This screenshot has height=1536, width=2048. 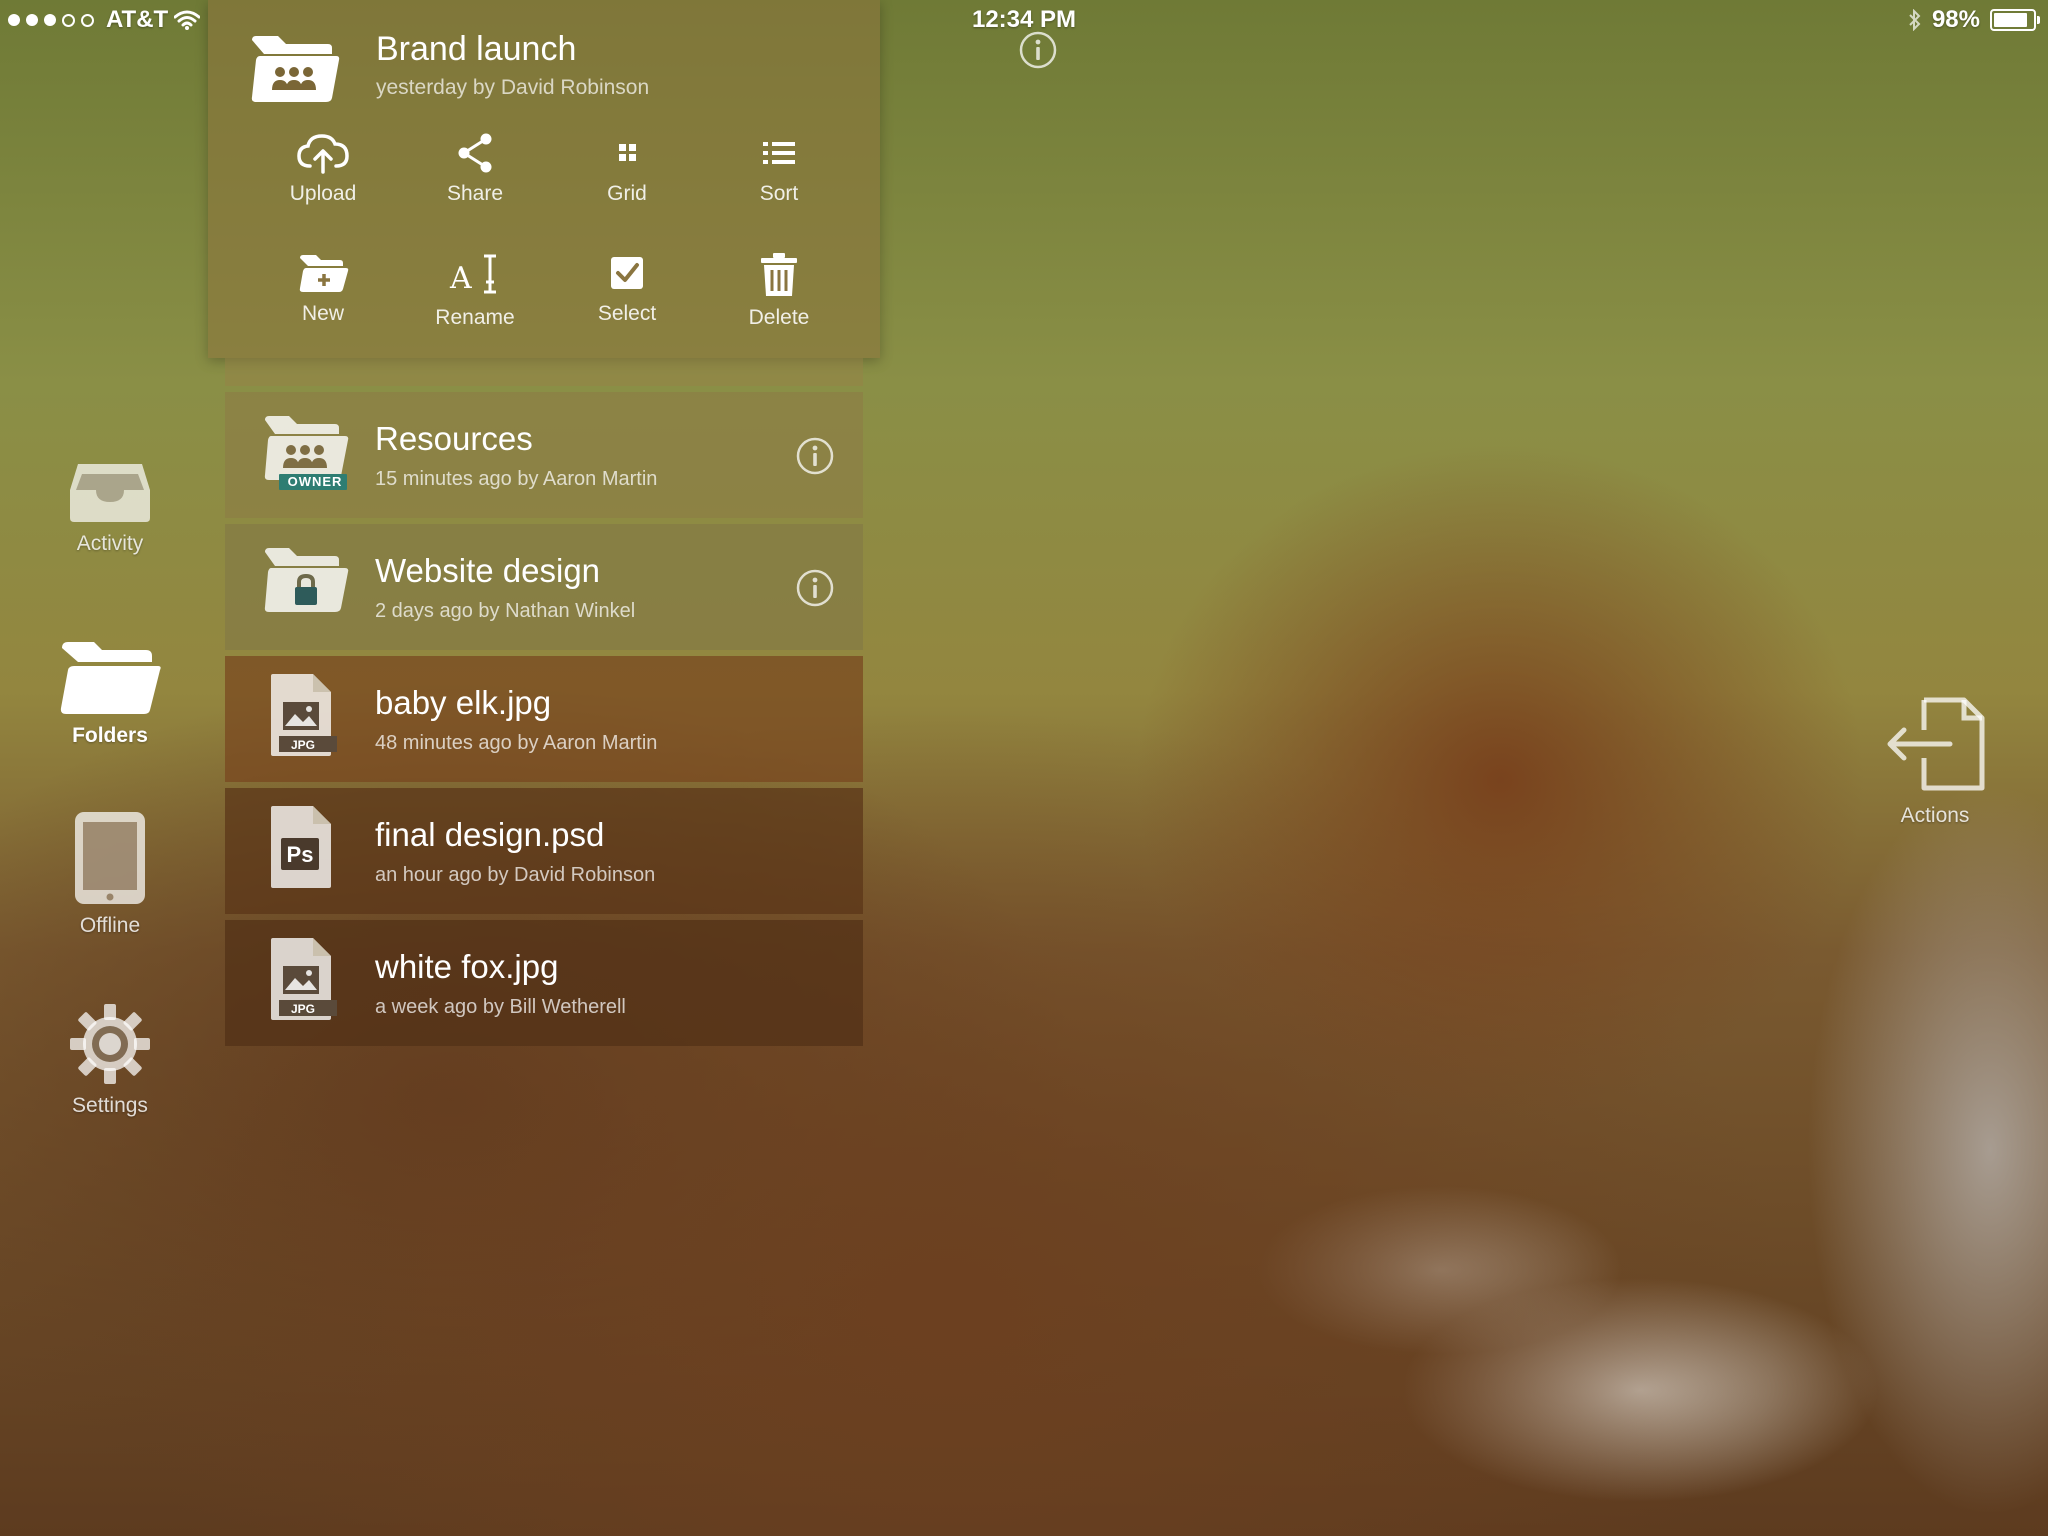 I want to click on bluetooth-icon, so click(x=1915, y=20).